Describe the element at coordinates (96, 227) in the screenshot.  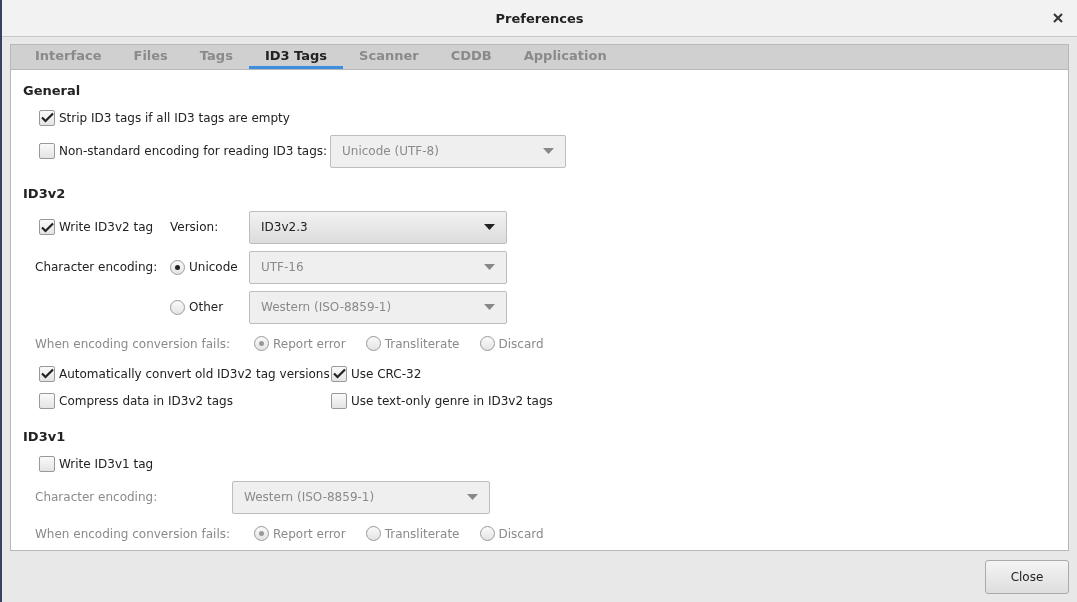
I see `checkbox: Write ID3v2 tag` at that location.